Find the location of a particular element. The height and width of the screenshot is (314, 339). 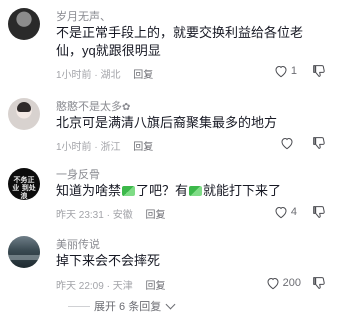

comment-text: 北京可是满清八旗后裔聚集最多的地方 is located at coordinates (167, 122).